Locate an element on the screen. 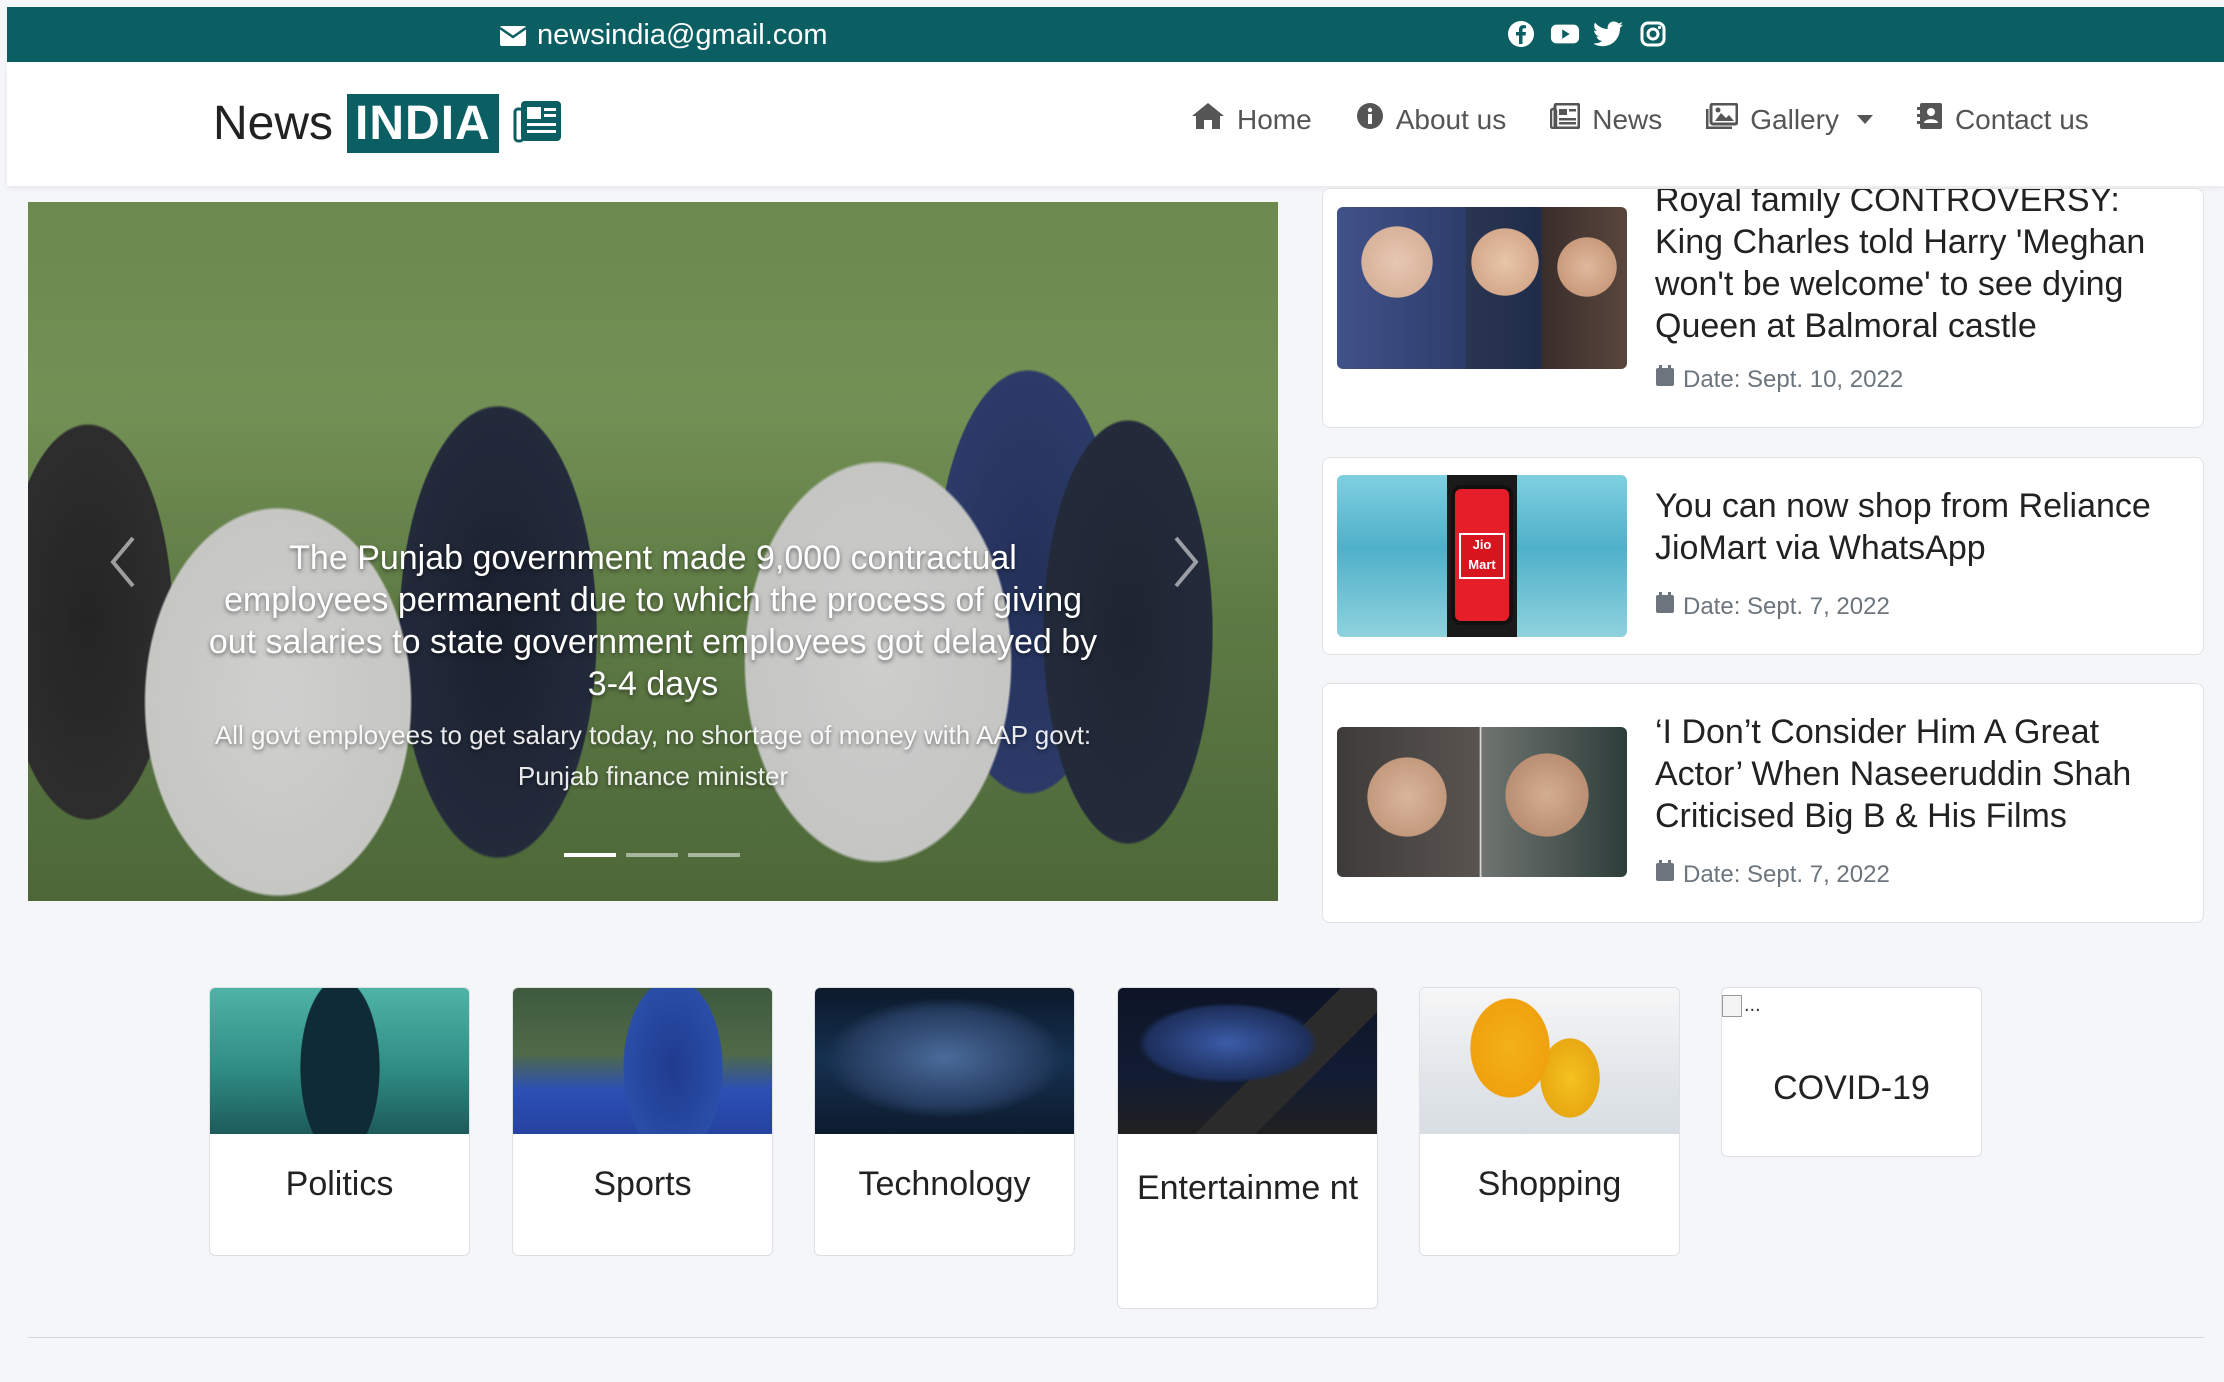 The height and width of the screenshot is (1382, 2224). nav-gallery: Gallery is located at coordinates (1789, 119).